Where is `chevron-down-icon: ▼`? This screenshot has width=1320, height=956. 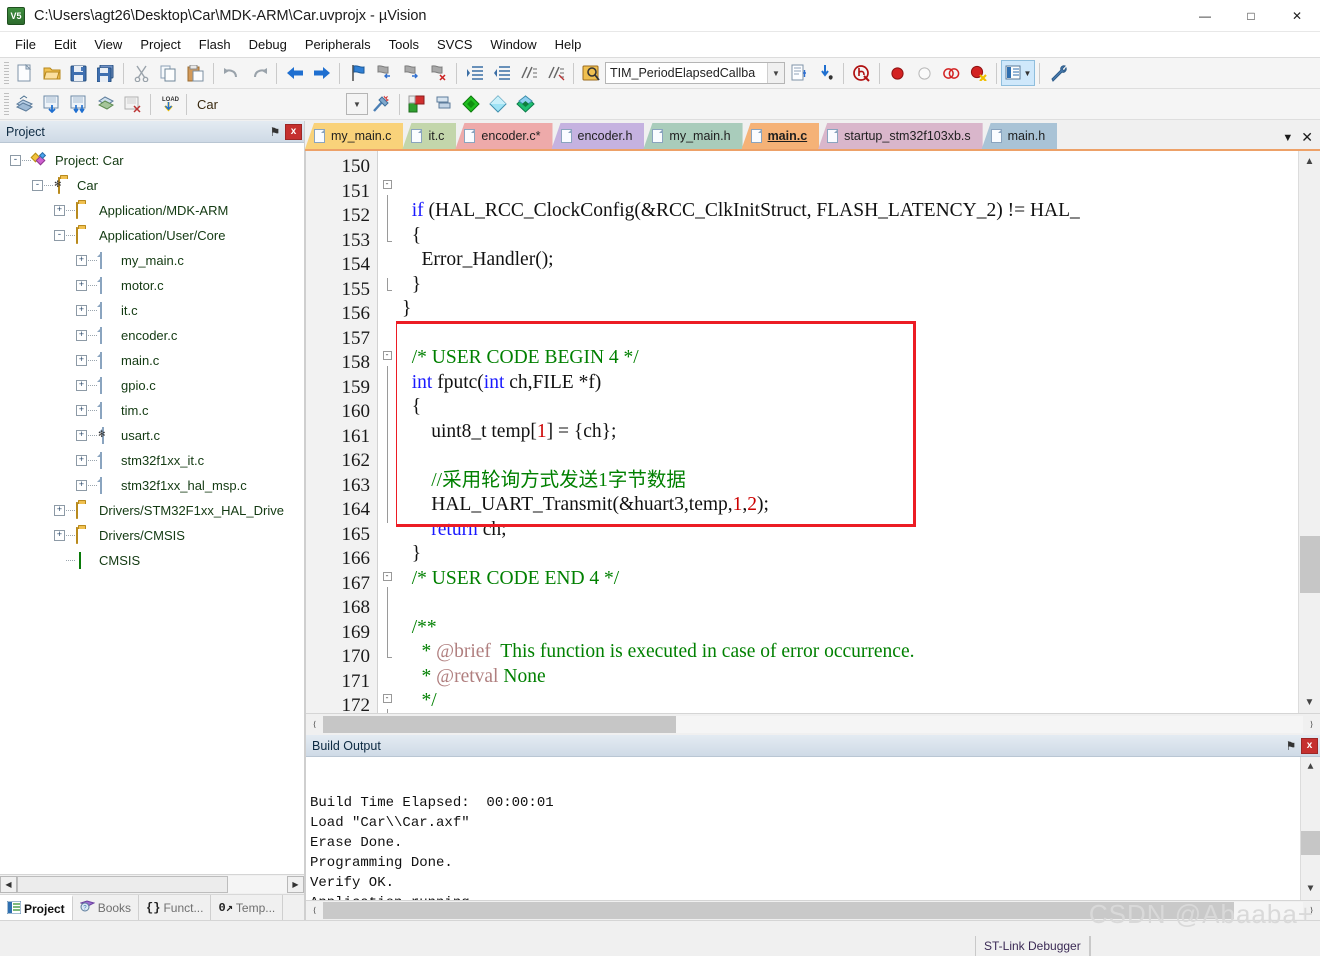
chevron-down-icon: ▼ is located at coordinates (775, 73).